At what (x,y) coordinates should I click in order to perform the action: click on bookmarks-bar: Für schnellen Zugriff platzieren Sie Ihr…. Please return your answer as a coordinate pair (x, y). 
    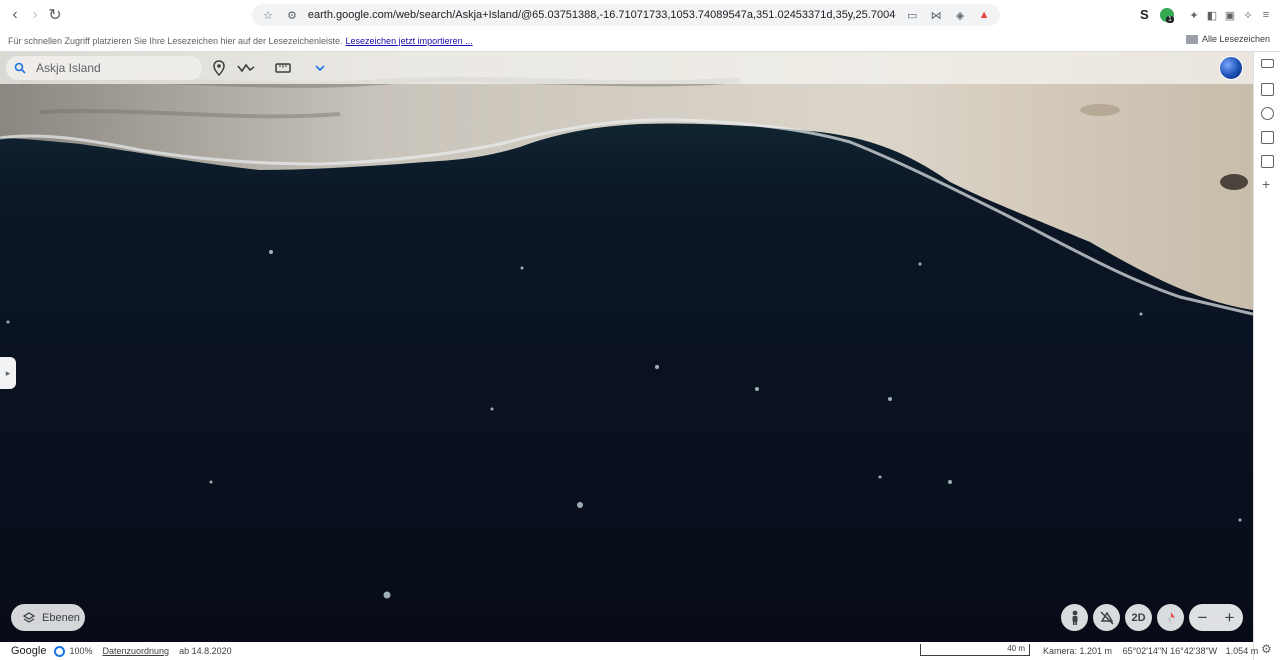
    Looking at the image, I should click on (640, 41).